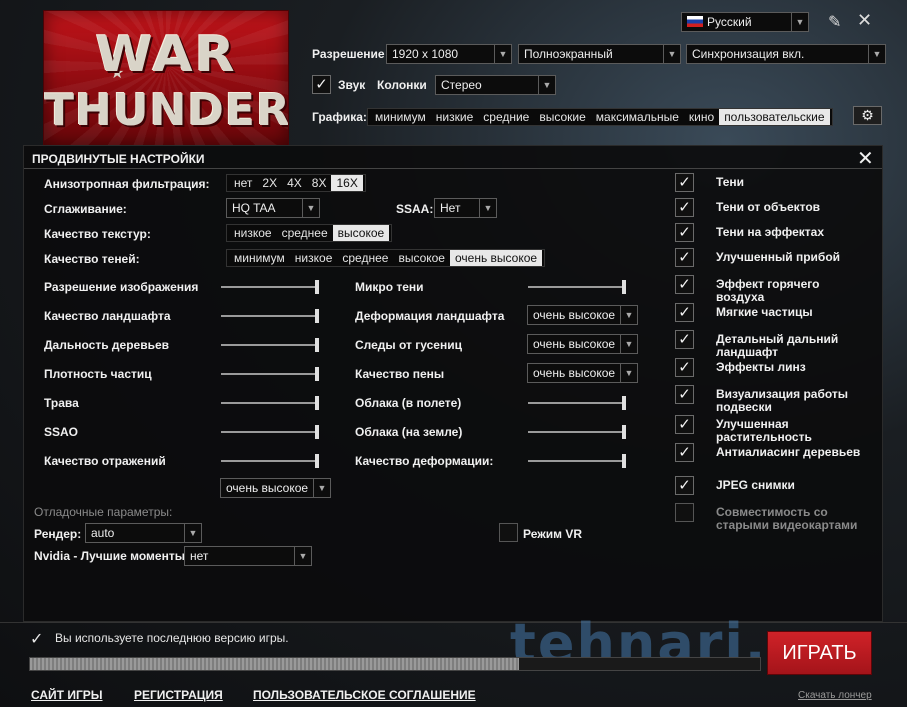 The width and height of the screenshot is (907, 707). What do you see at coordinates (352, 85) in the screenshot?
I see `sound-label: Звук` at bounding box center [352, 85].